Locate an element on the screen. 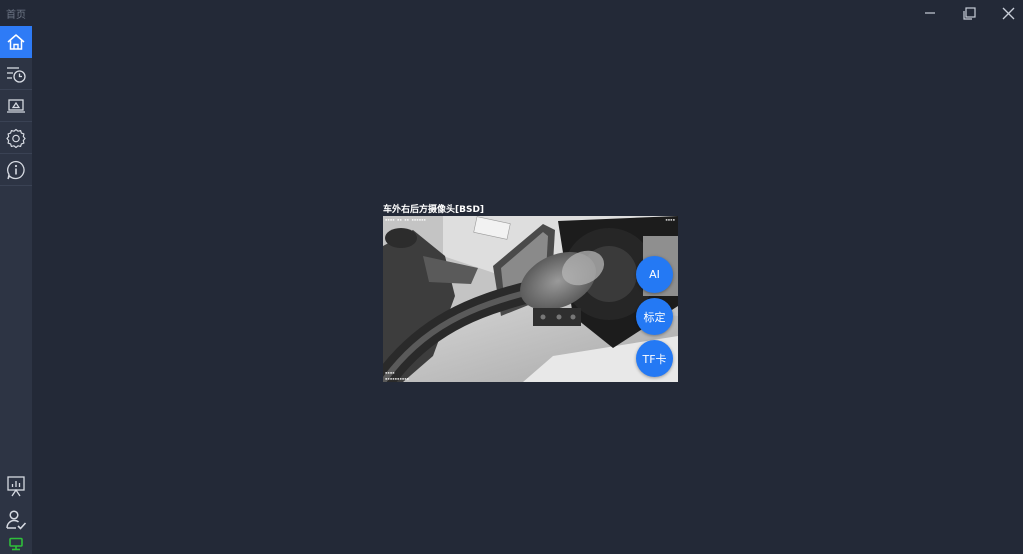  statistics-icon is located at coordinates (16, 486).